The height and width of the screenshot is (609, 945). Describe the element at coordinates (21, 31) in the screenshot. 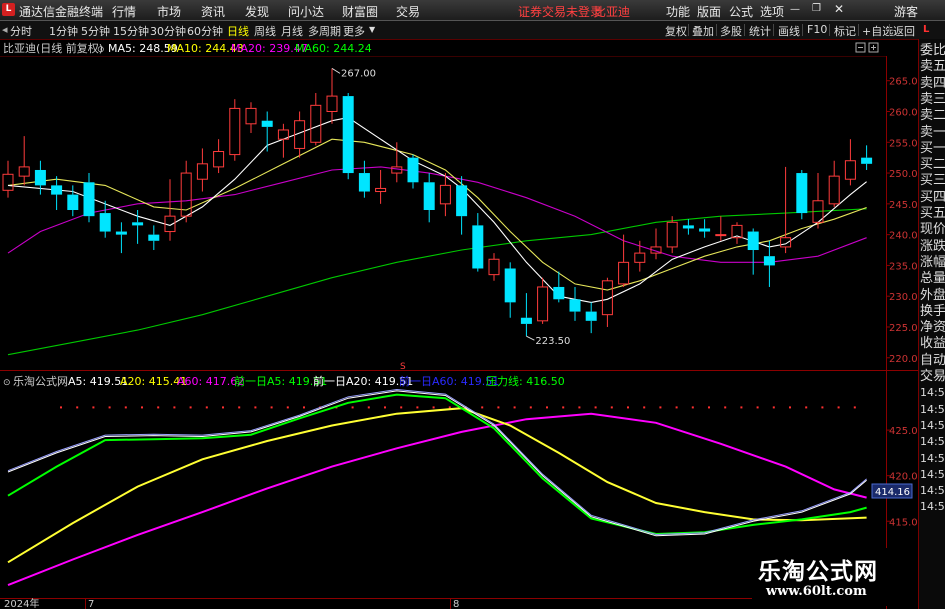

I see `tab-fenshi: 分时` at that location.